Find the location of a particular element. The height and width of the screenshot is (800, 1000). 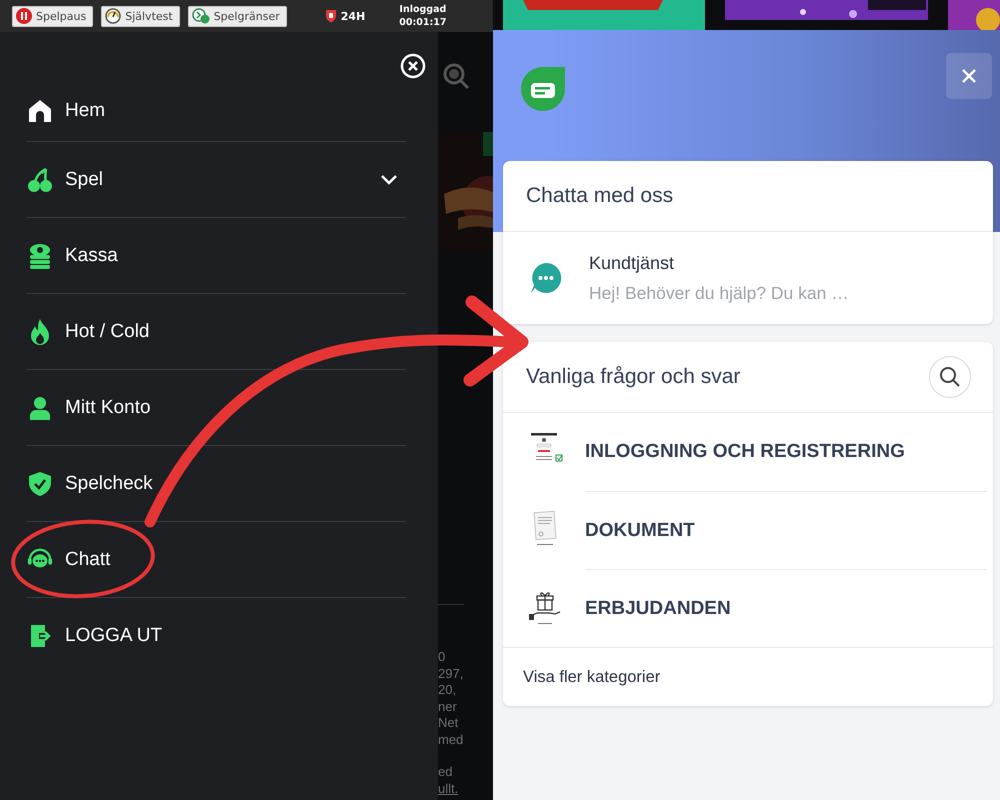

menu-item: Hot / Cold is located at coordinates (216, 332).